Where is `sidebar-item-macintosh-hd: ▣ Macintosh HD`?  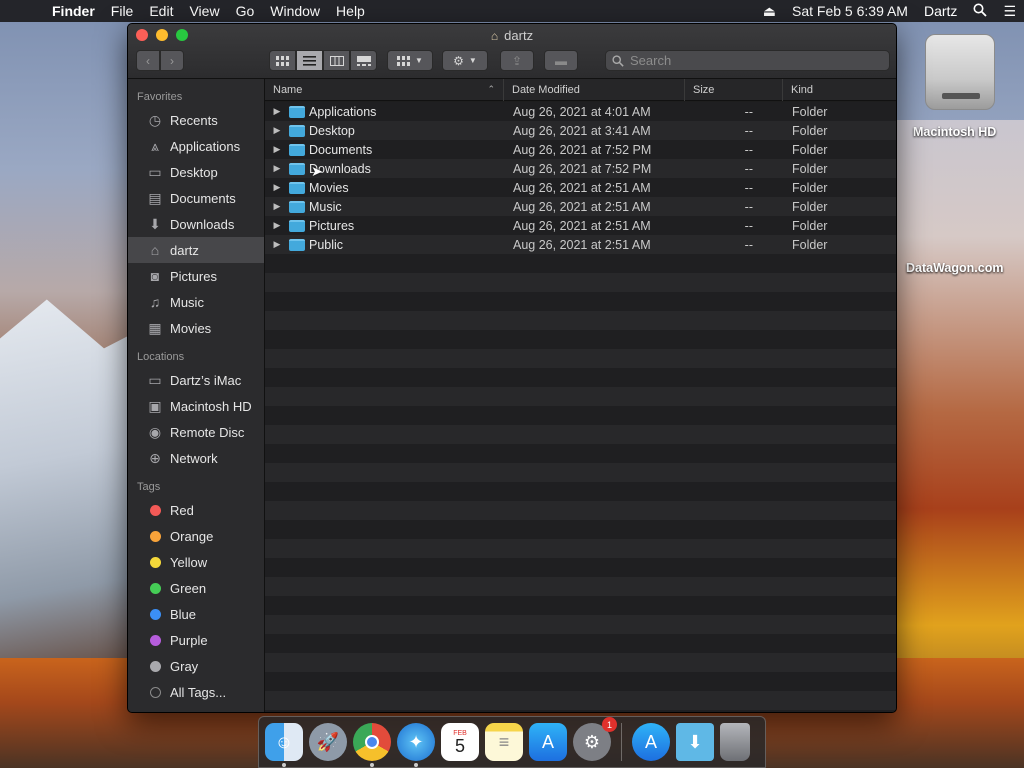 sidebar-item-macintosh-hd: ▣ Macintosh HD is located at coordinates (196, 406).